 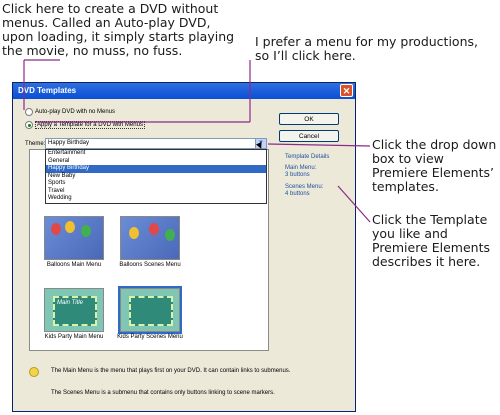 What do you see at coordinates (34, 372) in the screenshot?
I see `lightbulb-icon` at bounding box center [34, 372].